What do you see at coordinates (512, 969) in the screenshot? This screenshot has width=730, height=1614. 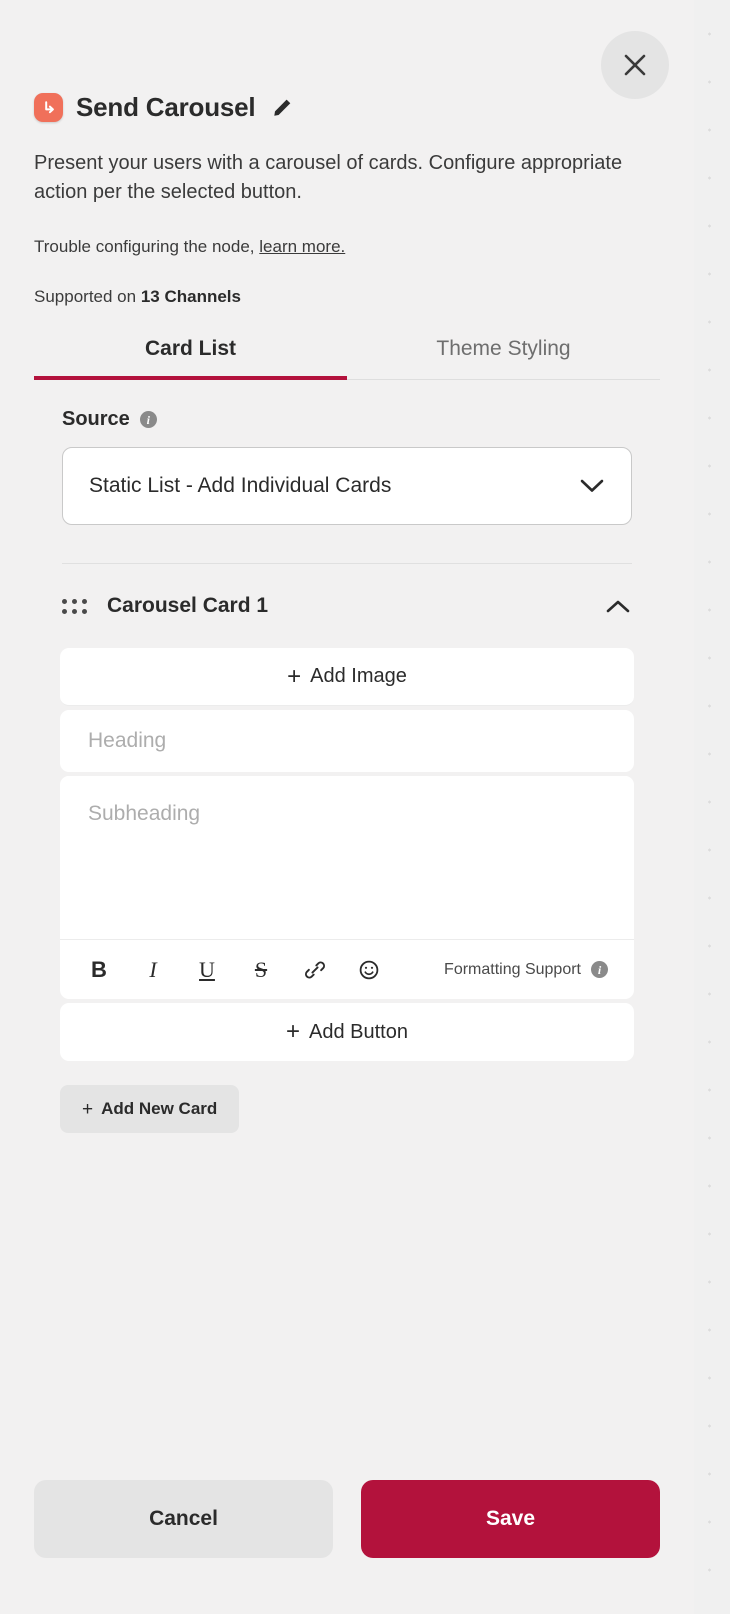 I see `formatting-support-label: Formatting Support` at bounding box center [512, 969].